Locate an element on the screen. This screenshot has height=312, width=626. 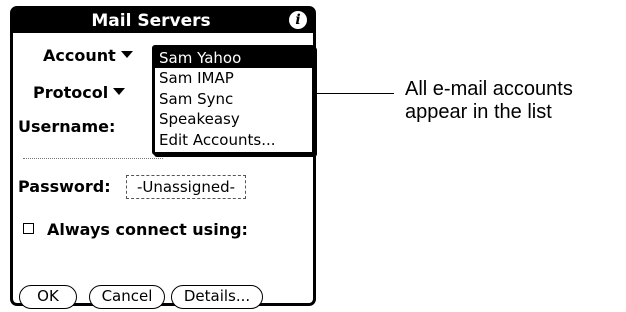
ok-button: OK is located at coordinates (48, 297).